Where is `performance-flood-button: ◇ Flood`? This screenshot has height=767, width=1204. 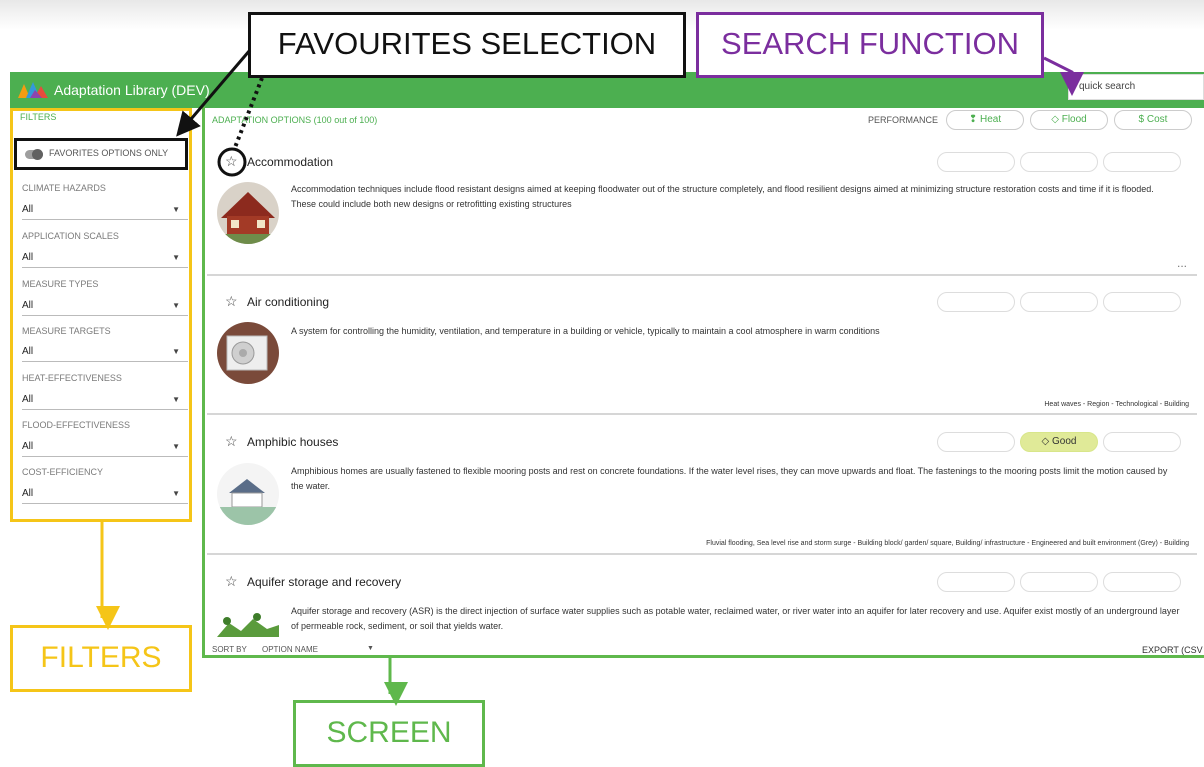
performance-flood-button: ◇ Flood is located at coordinates (1069, 120).